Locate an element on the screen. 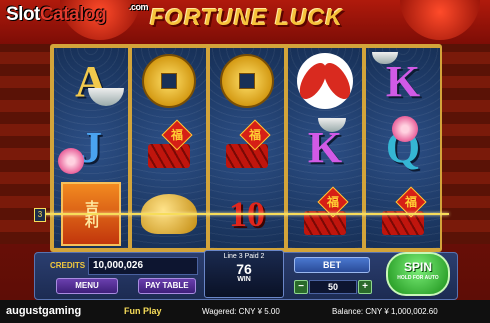  reel-1: A J 吉利 is located at coordinates (91, 148).